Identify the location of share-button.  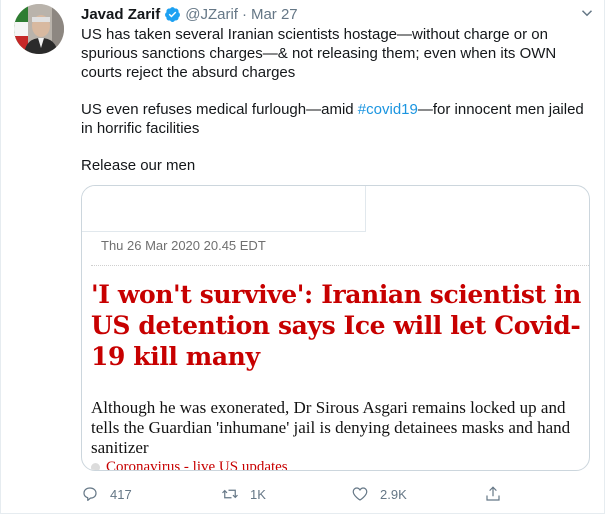
(498, 494).